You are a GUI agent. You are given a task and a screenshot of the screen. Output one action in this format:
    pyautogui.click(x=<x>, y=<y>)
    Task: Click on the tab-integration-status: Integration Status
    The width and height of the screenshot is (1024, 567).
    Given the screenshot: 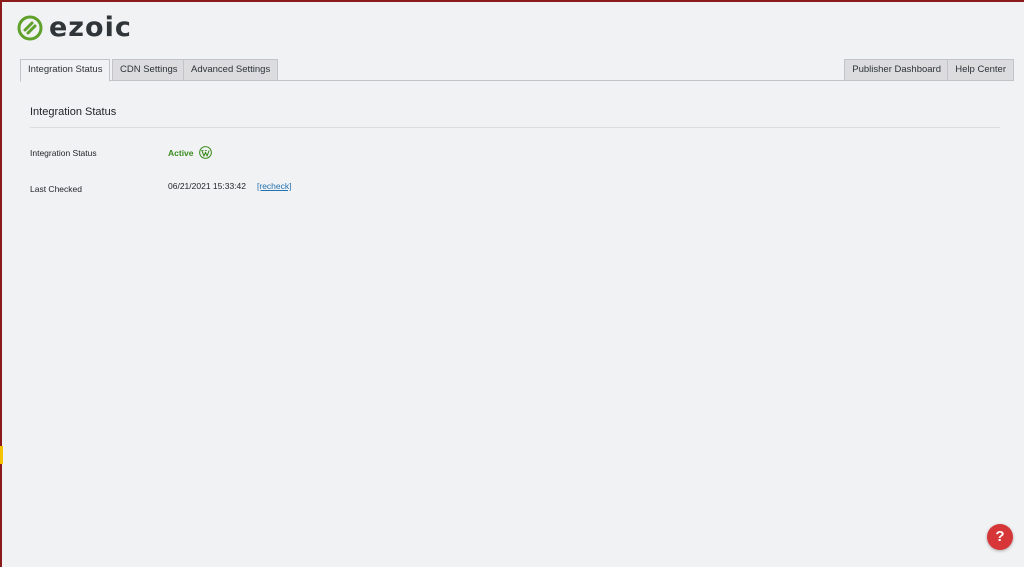 What is the action you would take?
    pyautogui.click(x=65, y=70)
    